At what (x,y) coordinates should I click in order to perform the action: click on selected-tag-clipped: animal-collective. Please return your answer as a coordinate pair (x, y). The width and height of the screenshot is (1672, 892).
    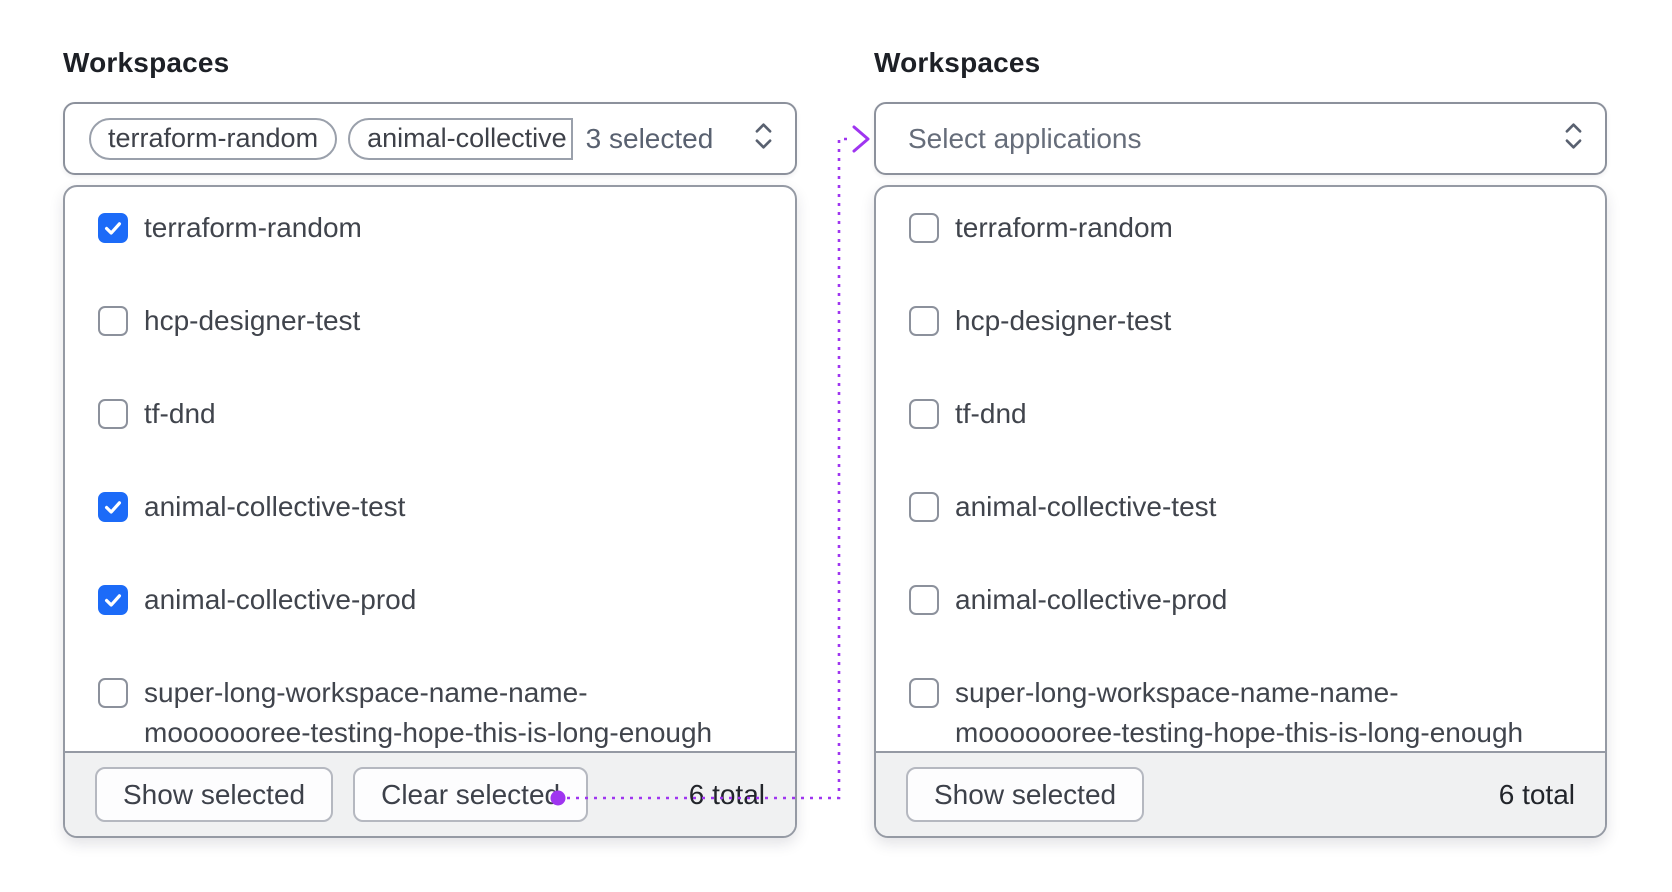
    Looking at the image, I should click on (460, 138).